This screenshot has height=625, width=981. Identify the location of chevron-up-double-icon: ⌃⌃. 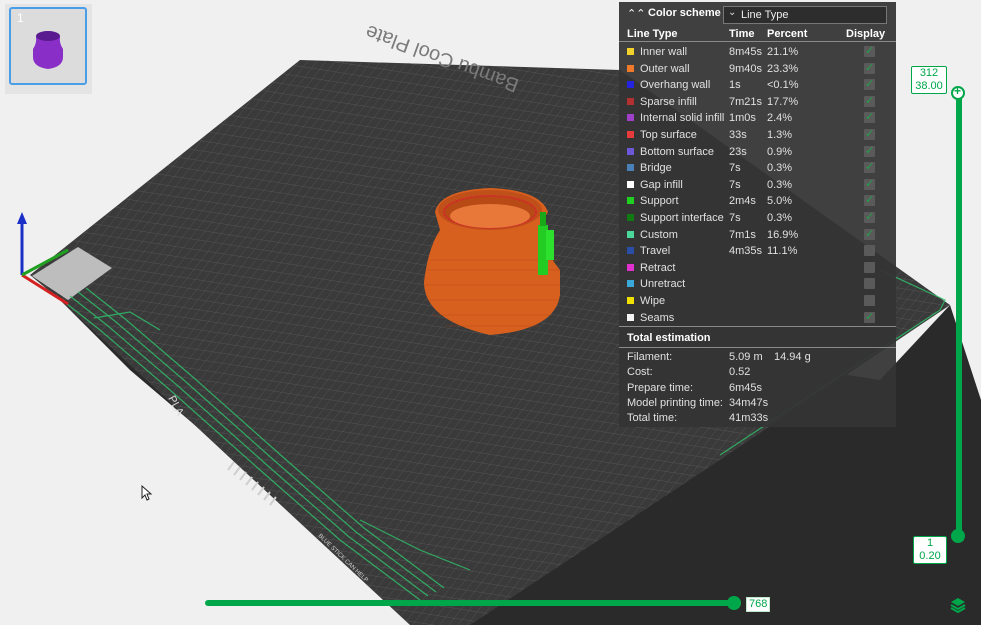
(636, 13).